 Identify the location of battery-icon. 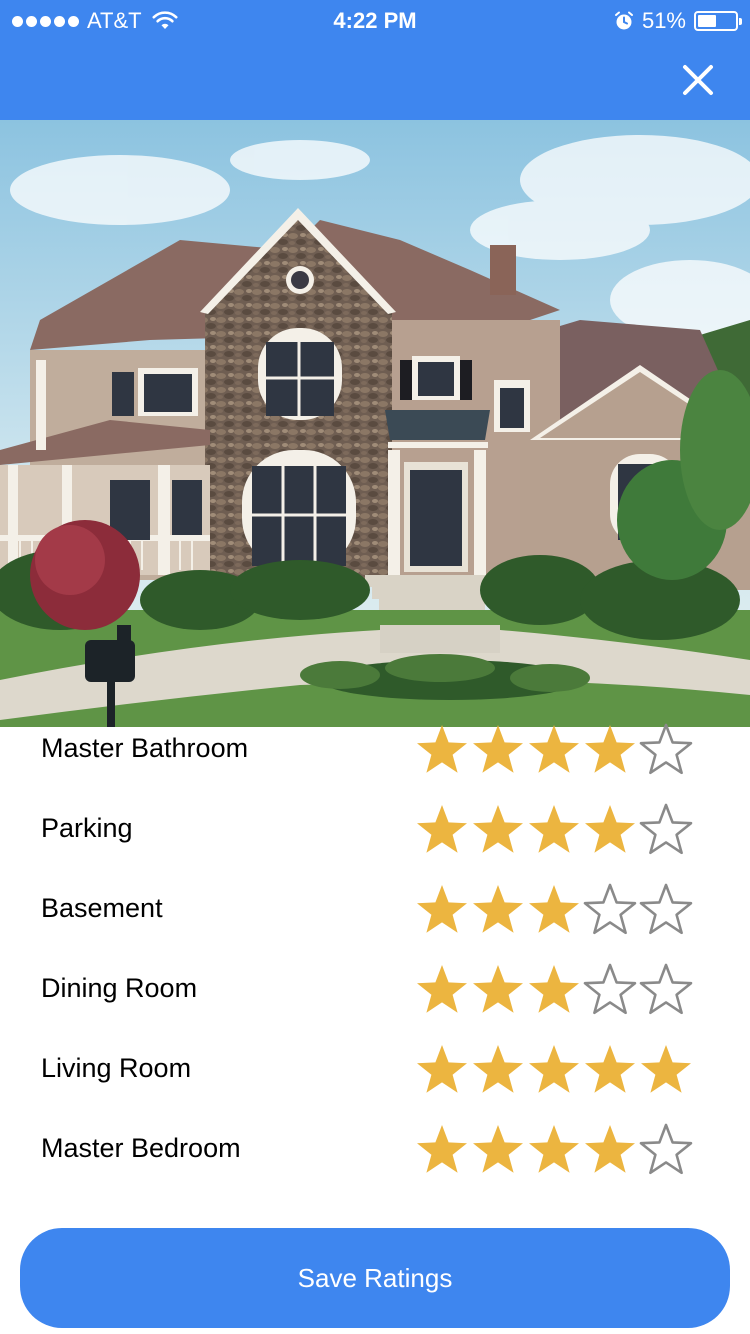
(718, 21).